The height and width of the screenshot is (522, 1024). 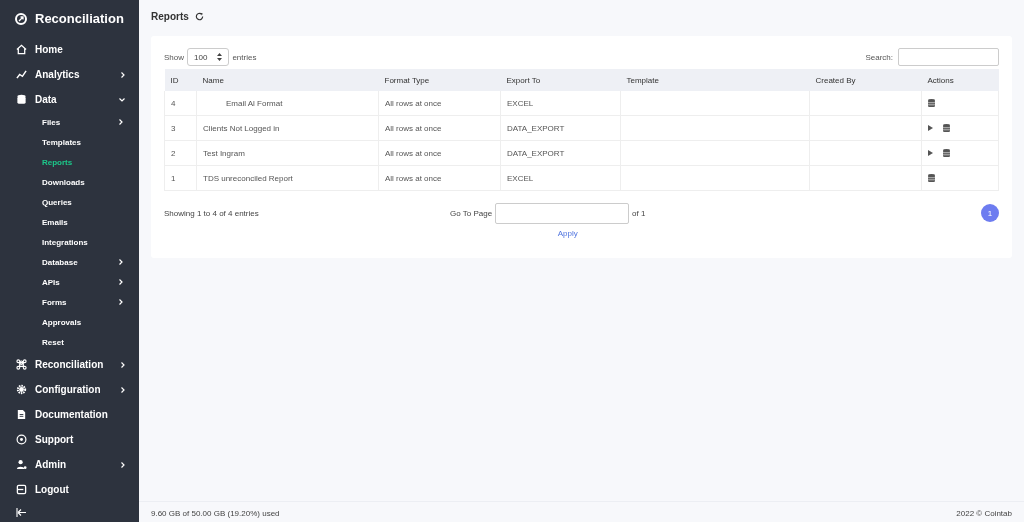 What do you see at coordinates (287, 153) in the screenshot?
I see `table-cell: Test Ingram` at bounding box center [287, 153].